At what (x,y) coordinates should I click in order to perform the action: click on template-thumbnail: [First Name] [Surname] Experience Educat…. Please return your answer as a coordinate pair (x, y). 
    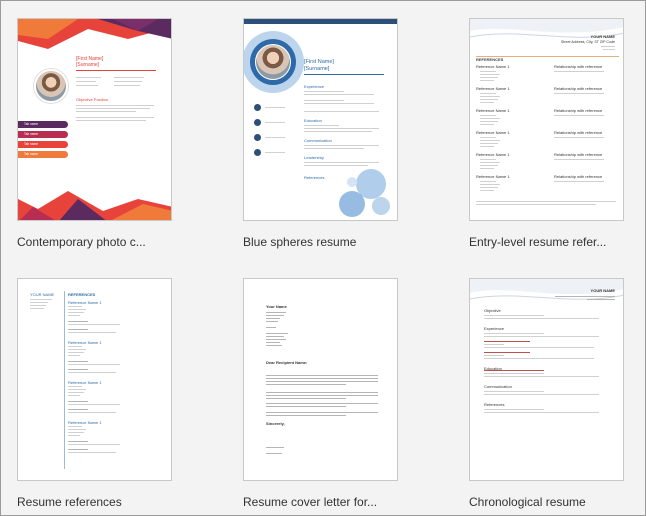
    Looking at the image, I should click on (320, 119).